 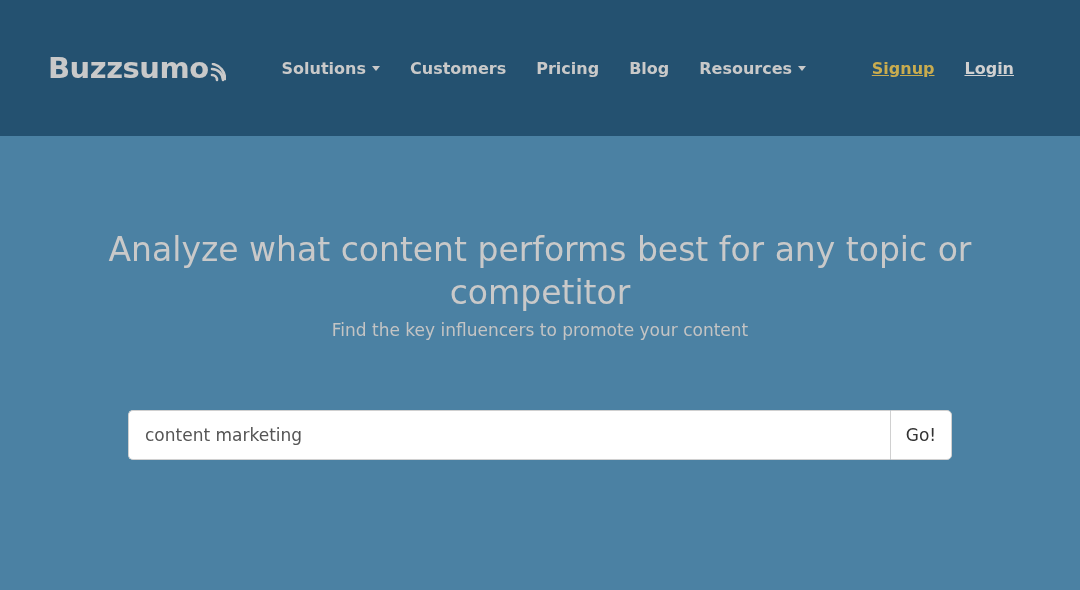 I want to click on nav-link: Resources, so click(x=753, y=68).